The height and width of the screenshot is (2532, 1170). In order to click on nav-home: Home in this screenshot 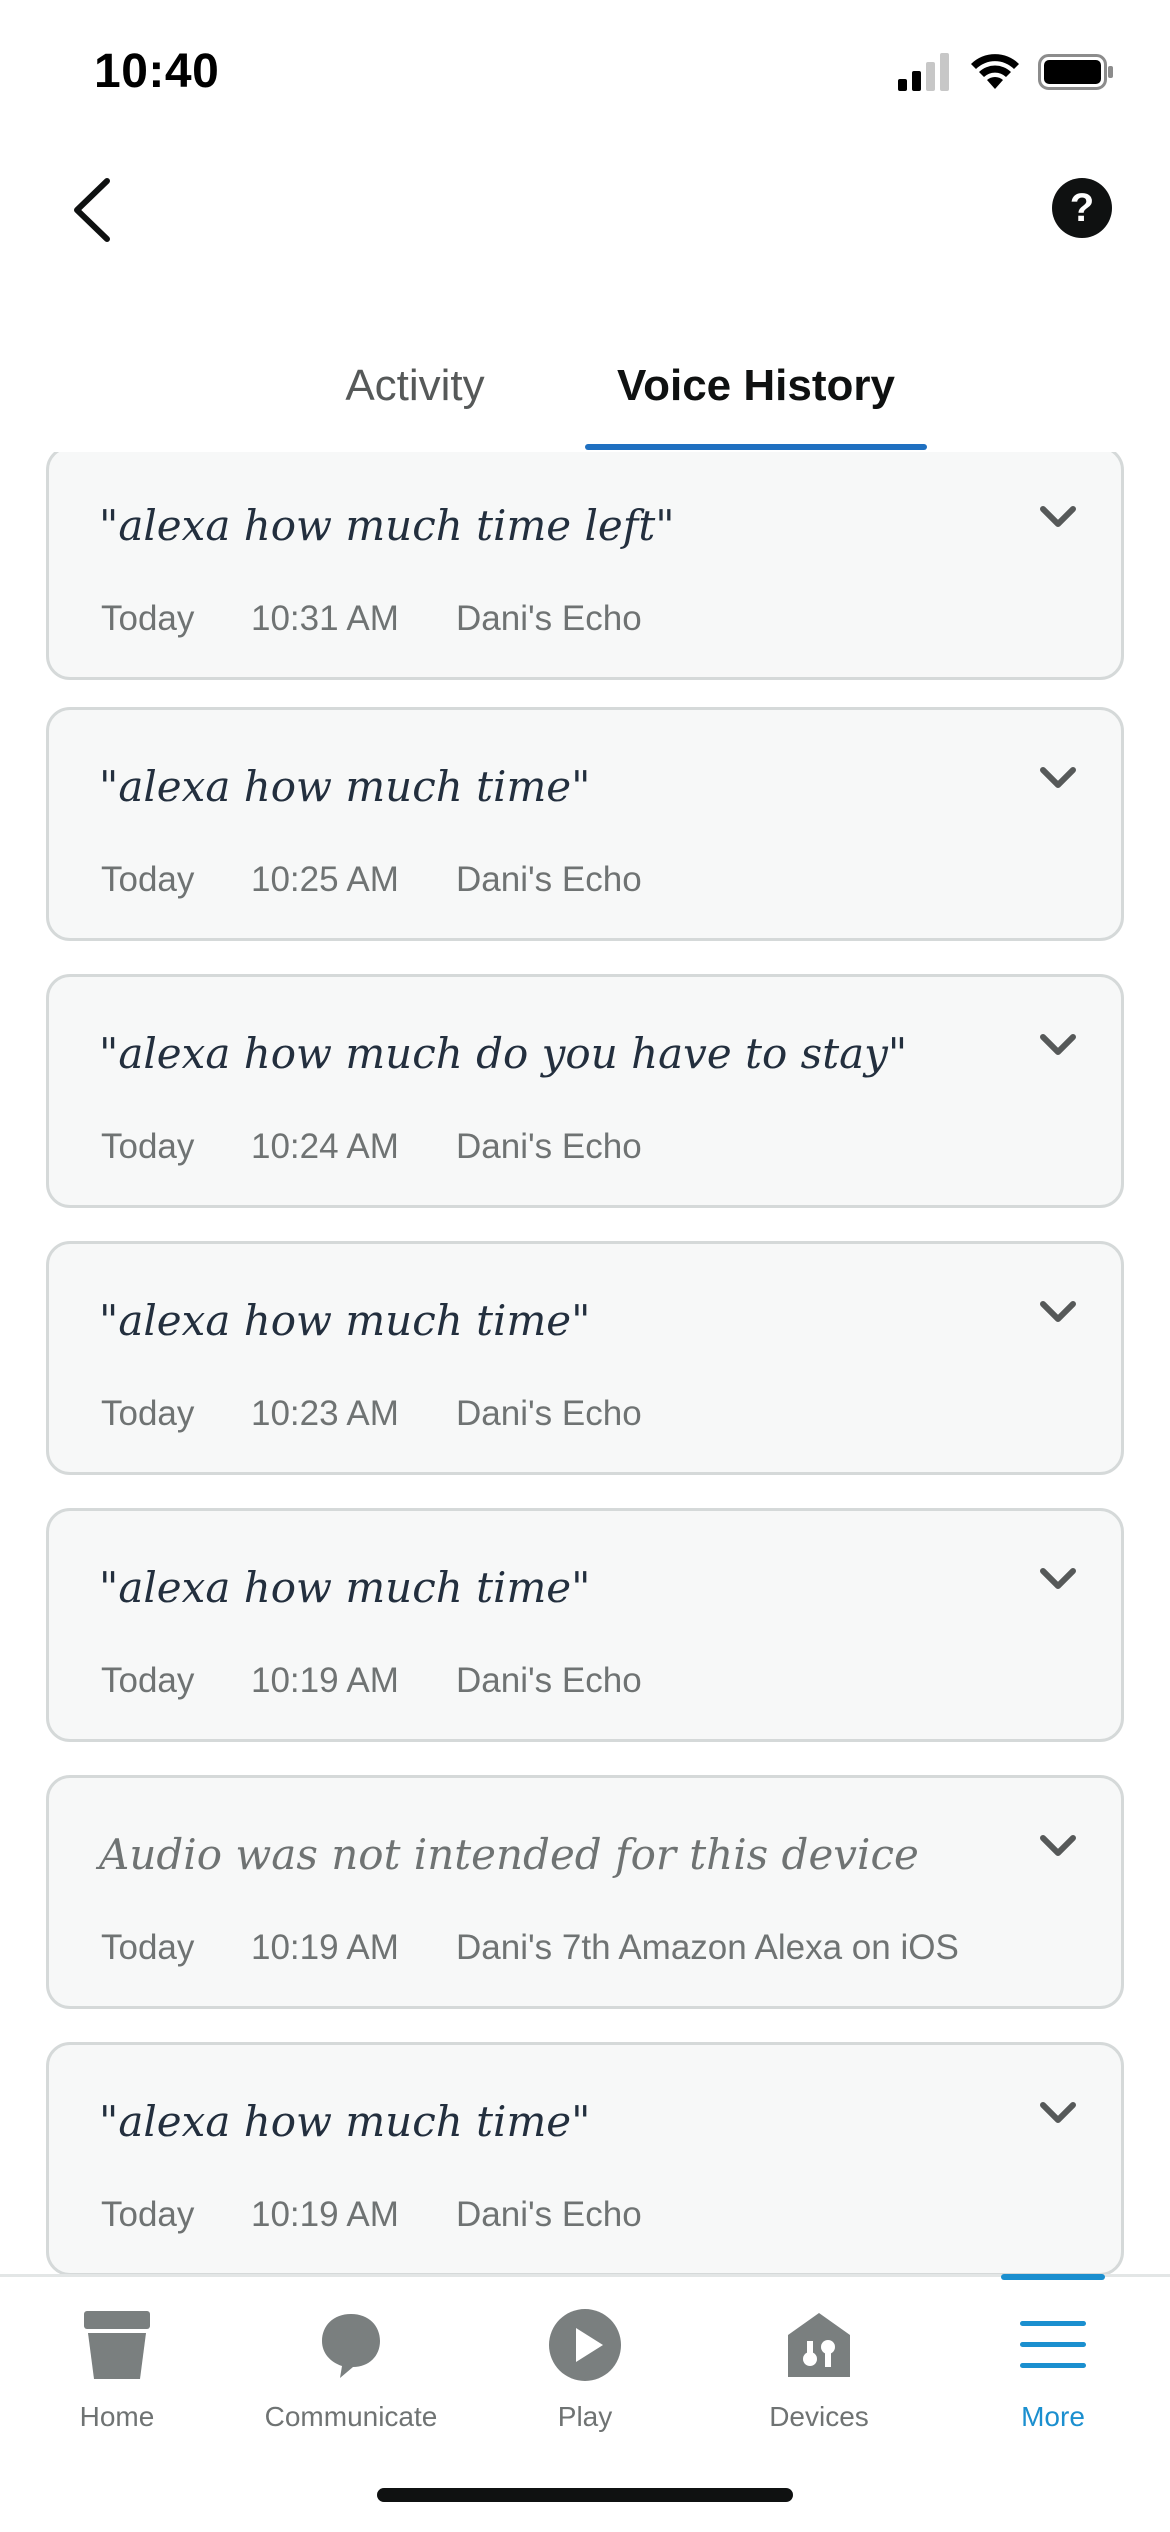, I will do `click(117, 2372)`.